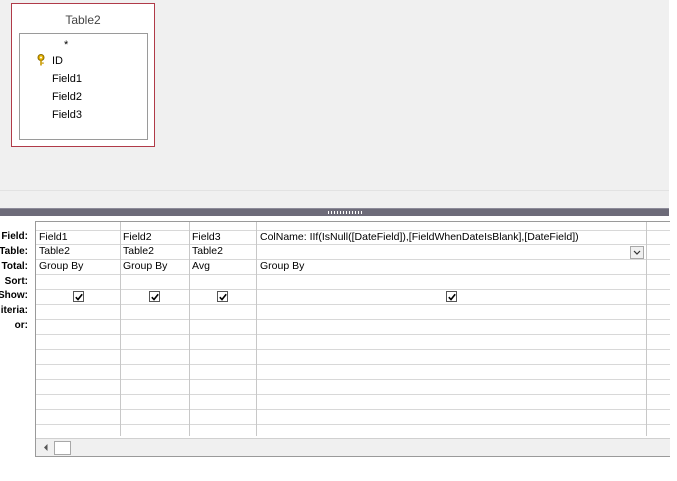 The width and height of the screenshot is (677, 481). I want to click on row-label-sort: Sort:, so click(16, 281).